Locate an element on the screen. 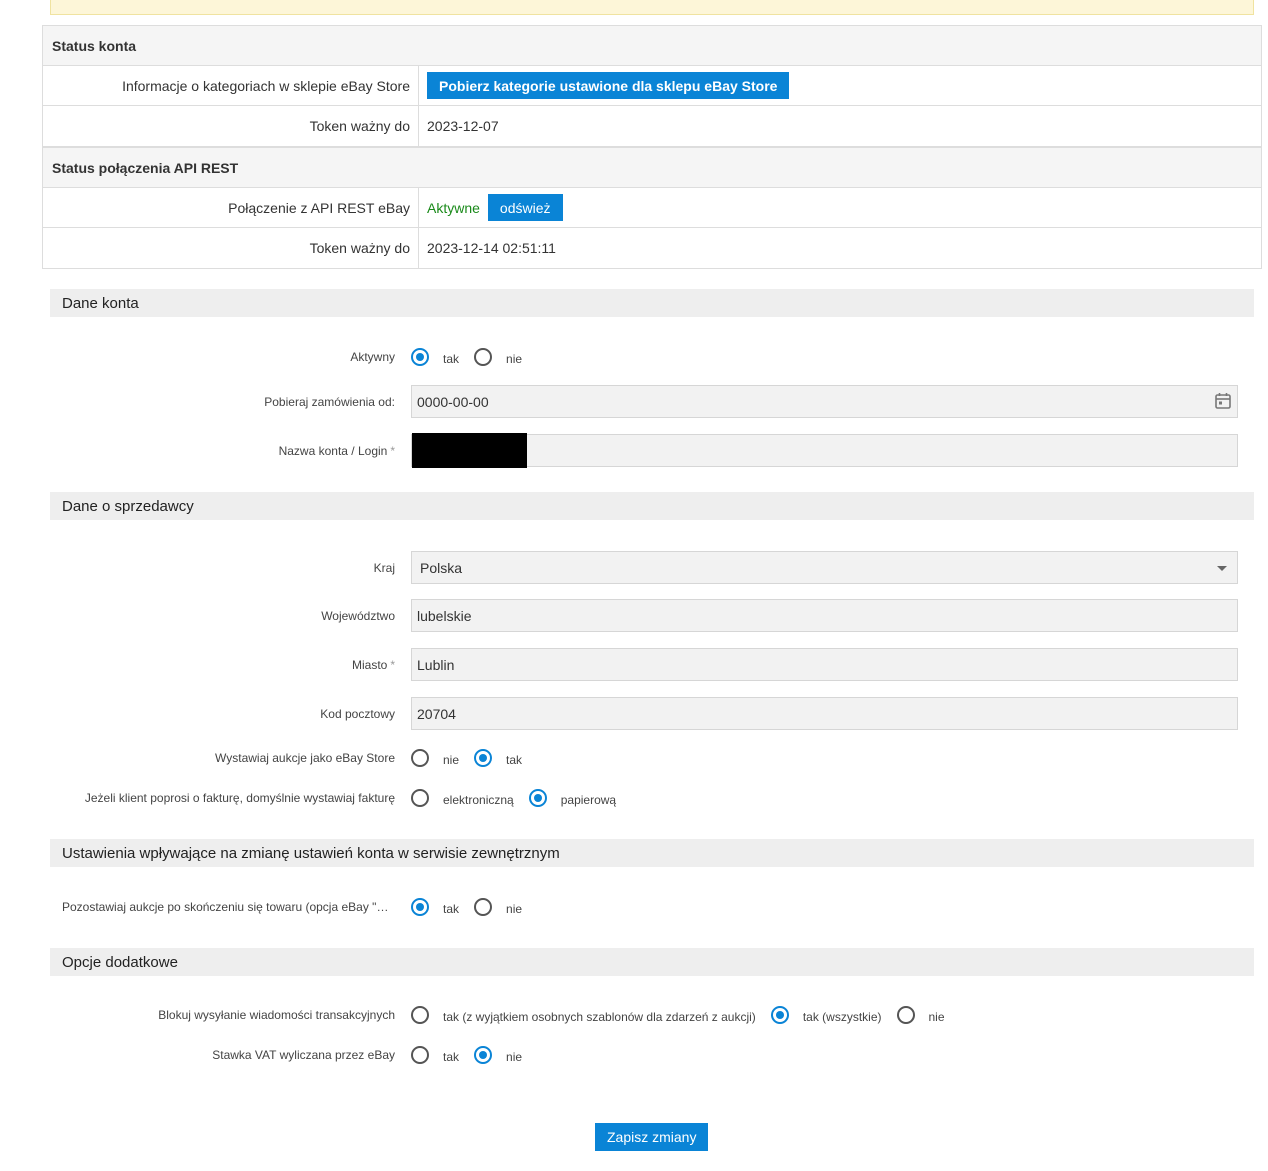 The width and height of the screenshot is (1268, 1171). voivodeship-label: Województwo is located at coordinates (358, 615).